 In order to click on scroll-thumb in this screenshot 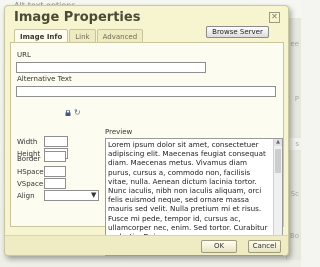, I will do `click(278, 161)`.